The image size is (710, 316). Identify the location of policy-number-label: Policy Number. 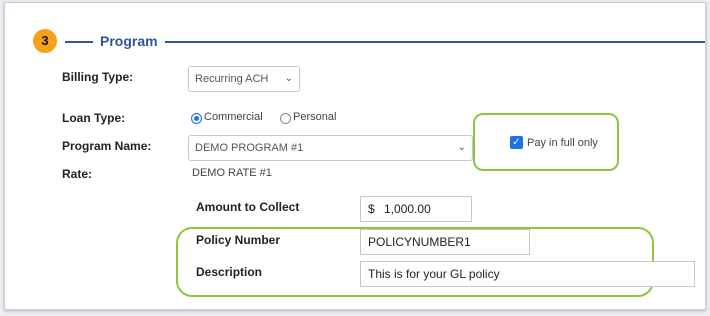
(238, 240).